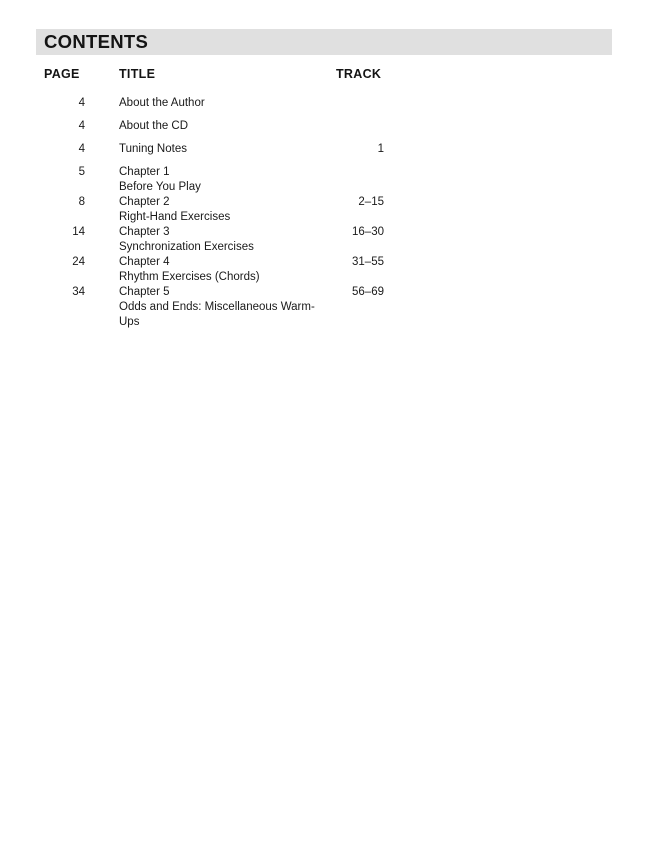 Image resolution: width=648 pixels, height=864 pixels. Describe the element at coordinates (324, 76) in the screenshot. I see `column-header-row: PAGE TITLE TRACK` at that location.